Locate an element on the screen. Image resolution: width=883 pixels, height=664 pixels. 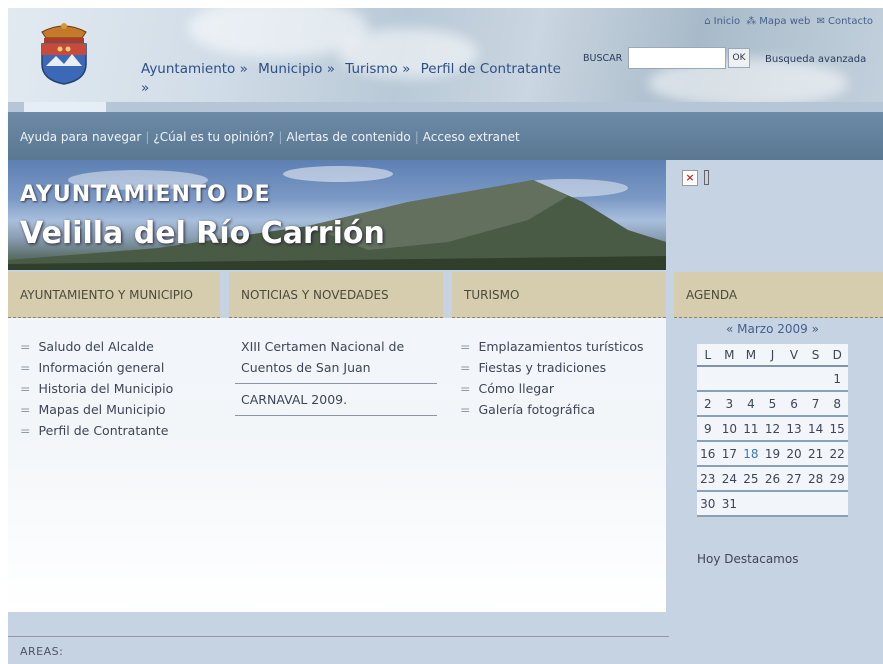
weekday-header: J is located at coordinates (772, 355).